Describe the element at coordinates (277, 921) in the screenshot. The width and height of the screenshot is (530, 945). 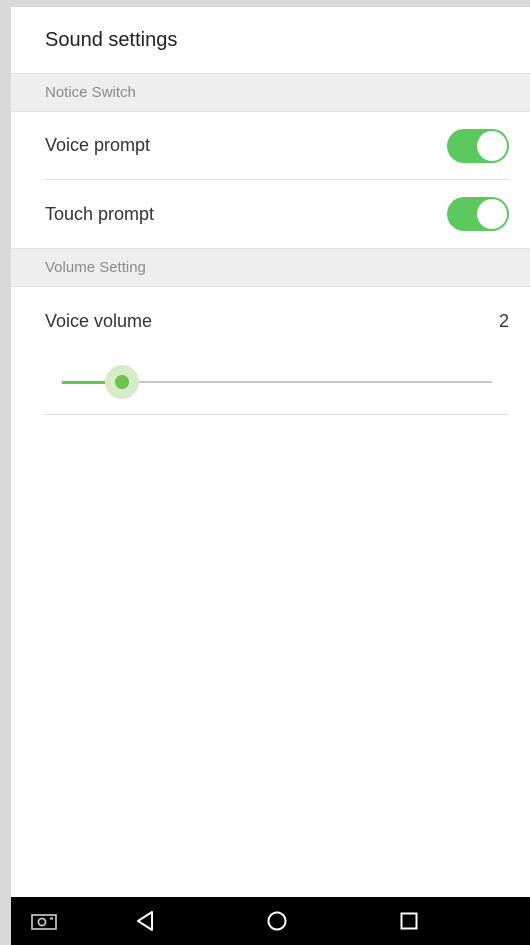
I see `home-icon` at that location.